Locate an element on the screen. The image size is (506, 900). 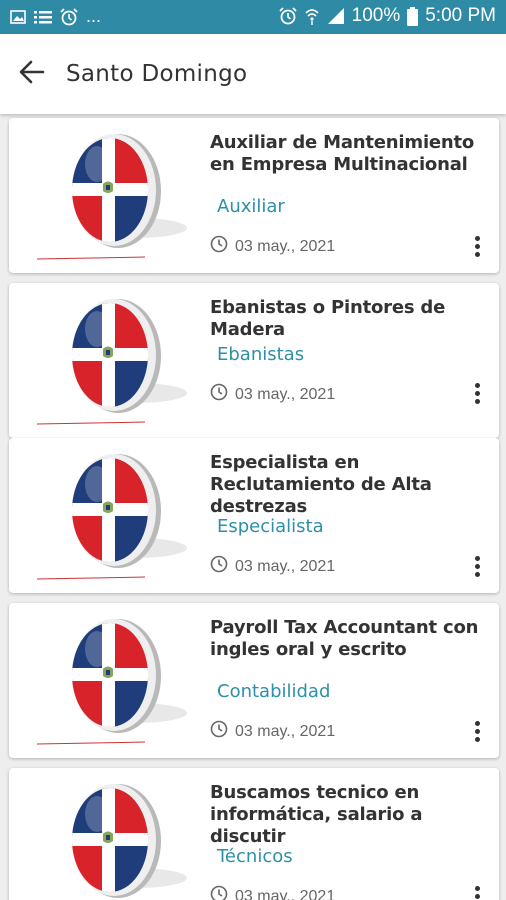
back-button is located at coordinates (32, 74).